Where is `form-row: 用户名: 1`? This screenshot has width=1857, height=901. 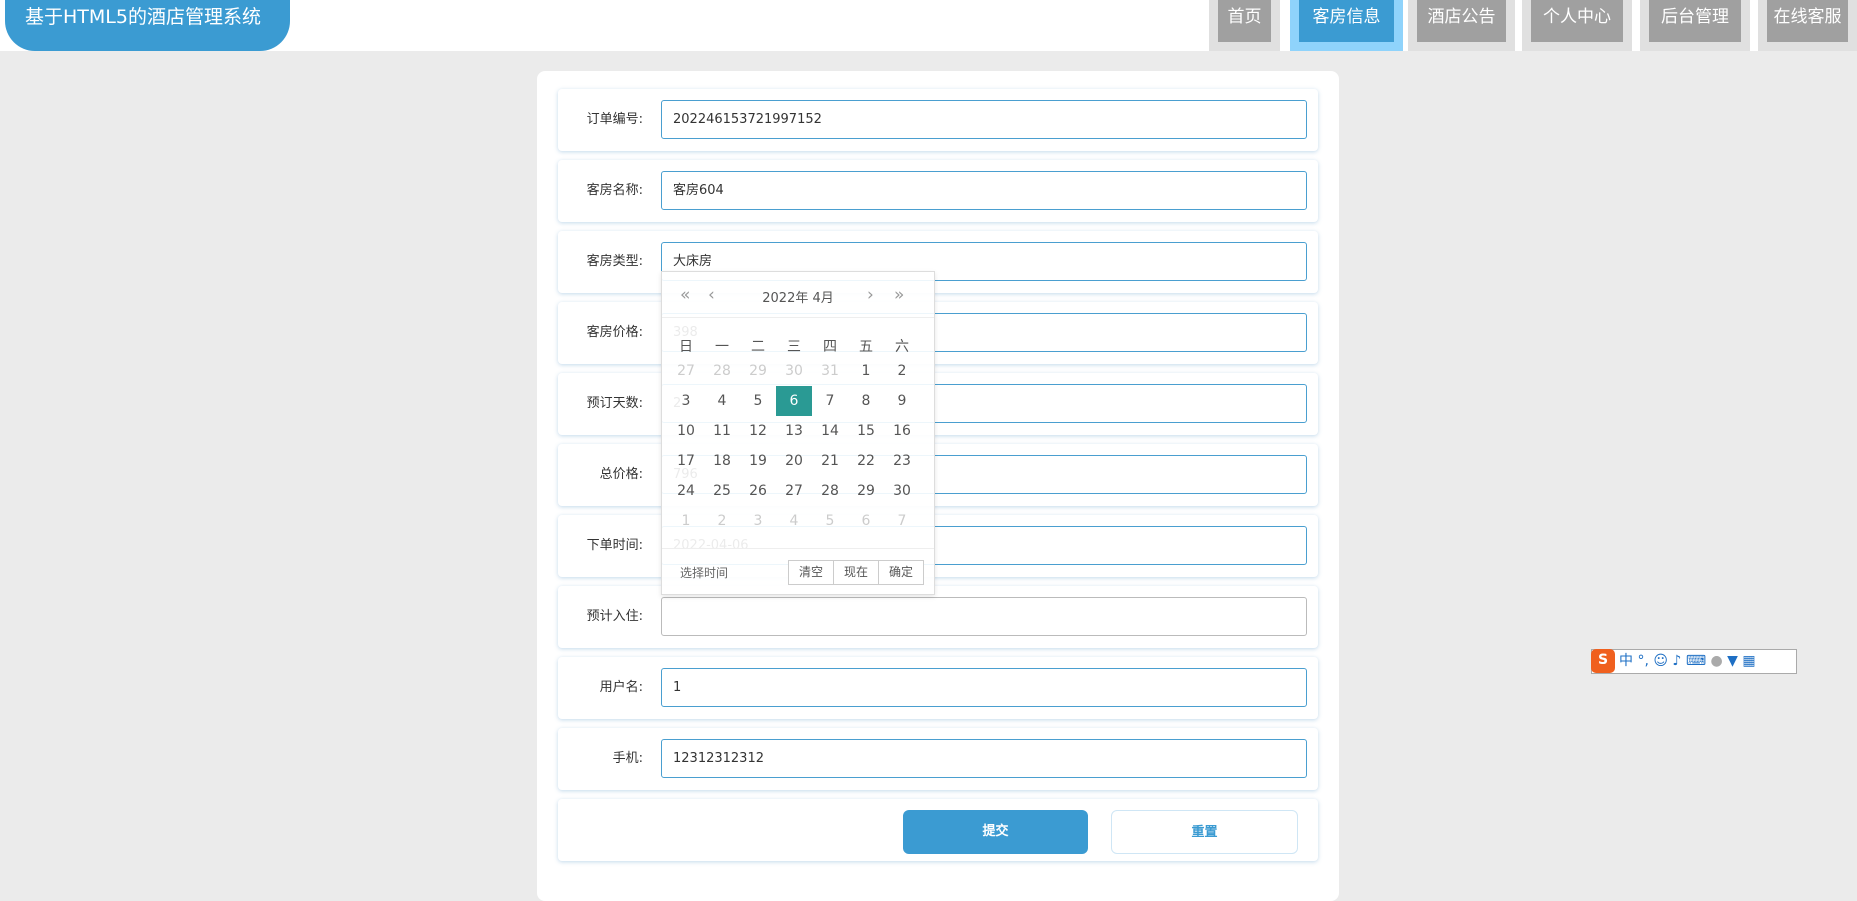 form-row: 用户名: 1 is located at coordinates (938, 688).